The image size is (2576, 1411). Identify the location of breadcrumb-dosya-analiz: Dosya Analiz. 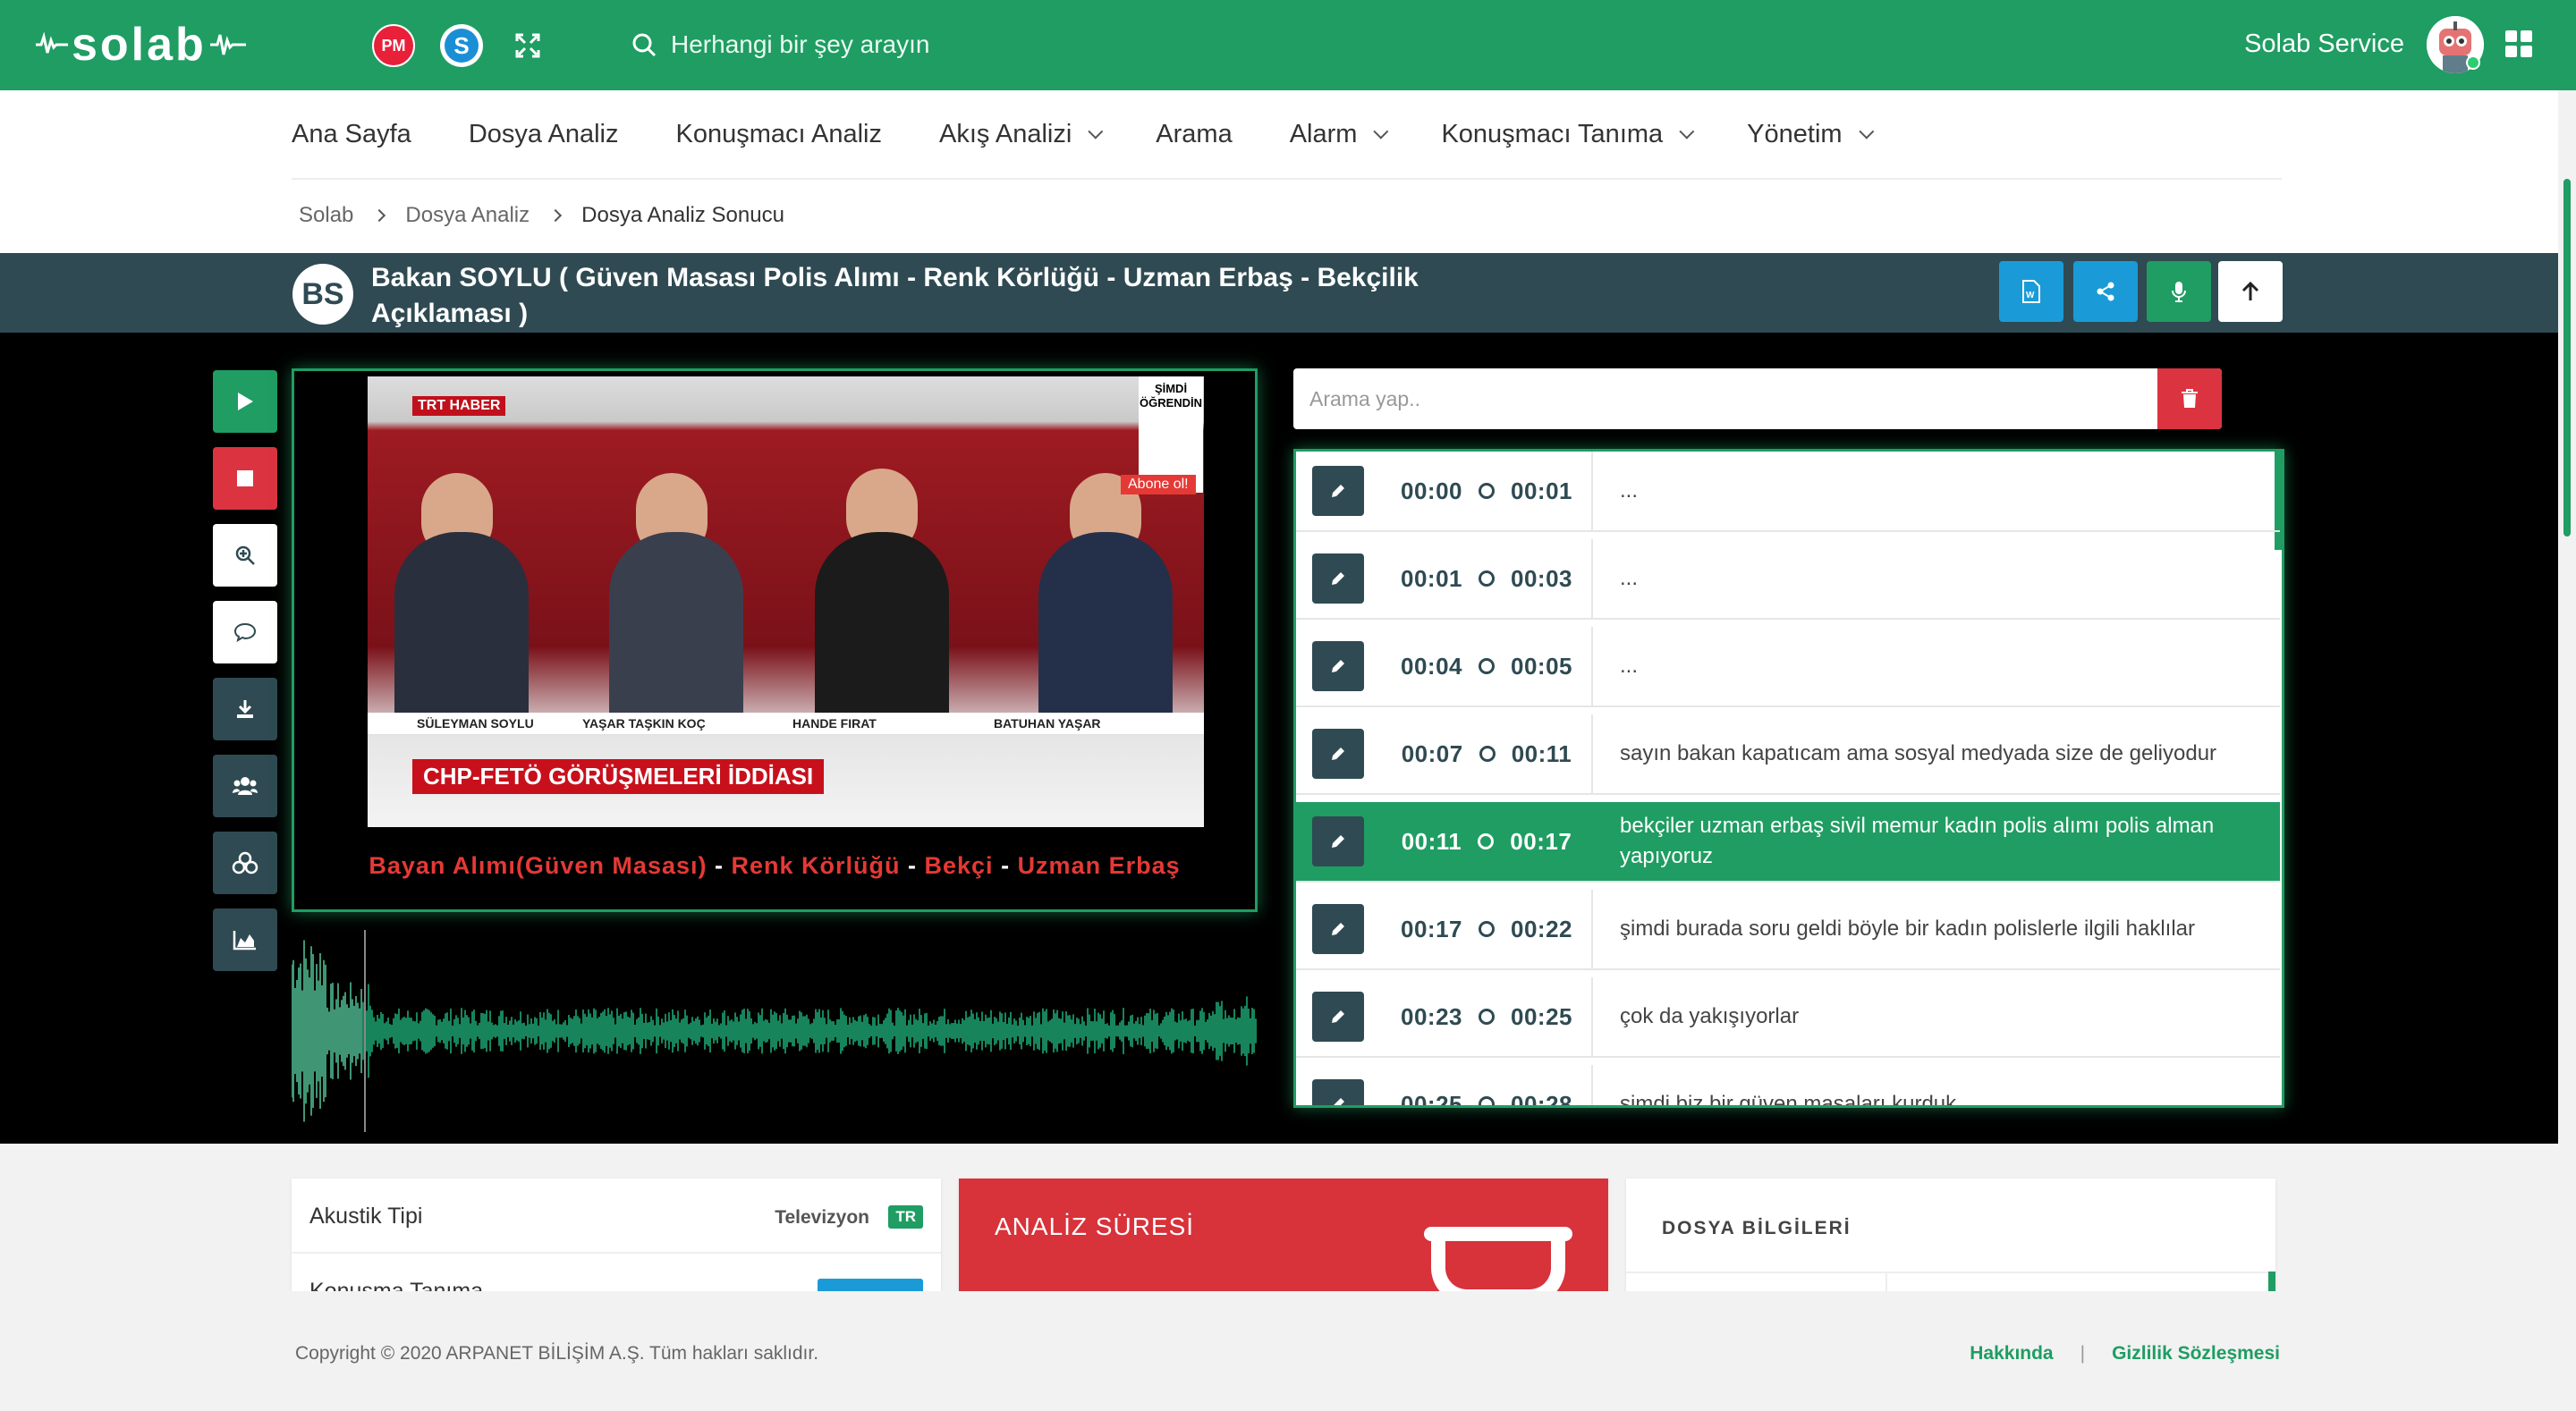
(467, 215).